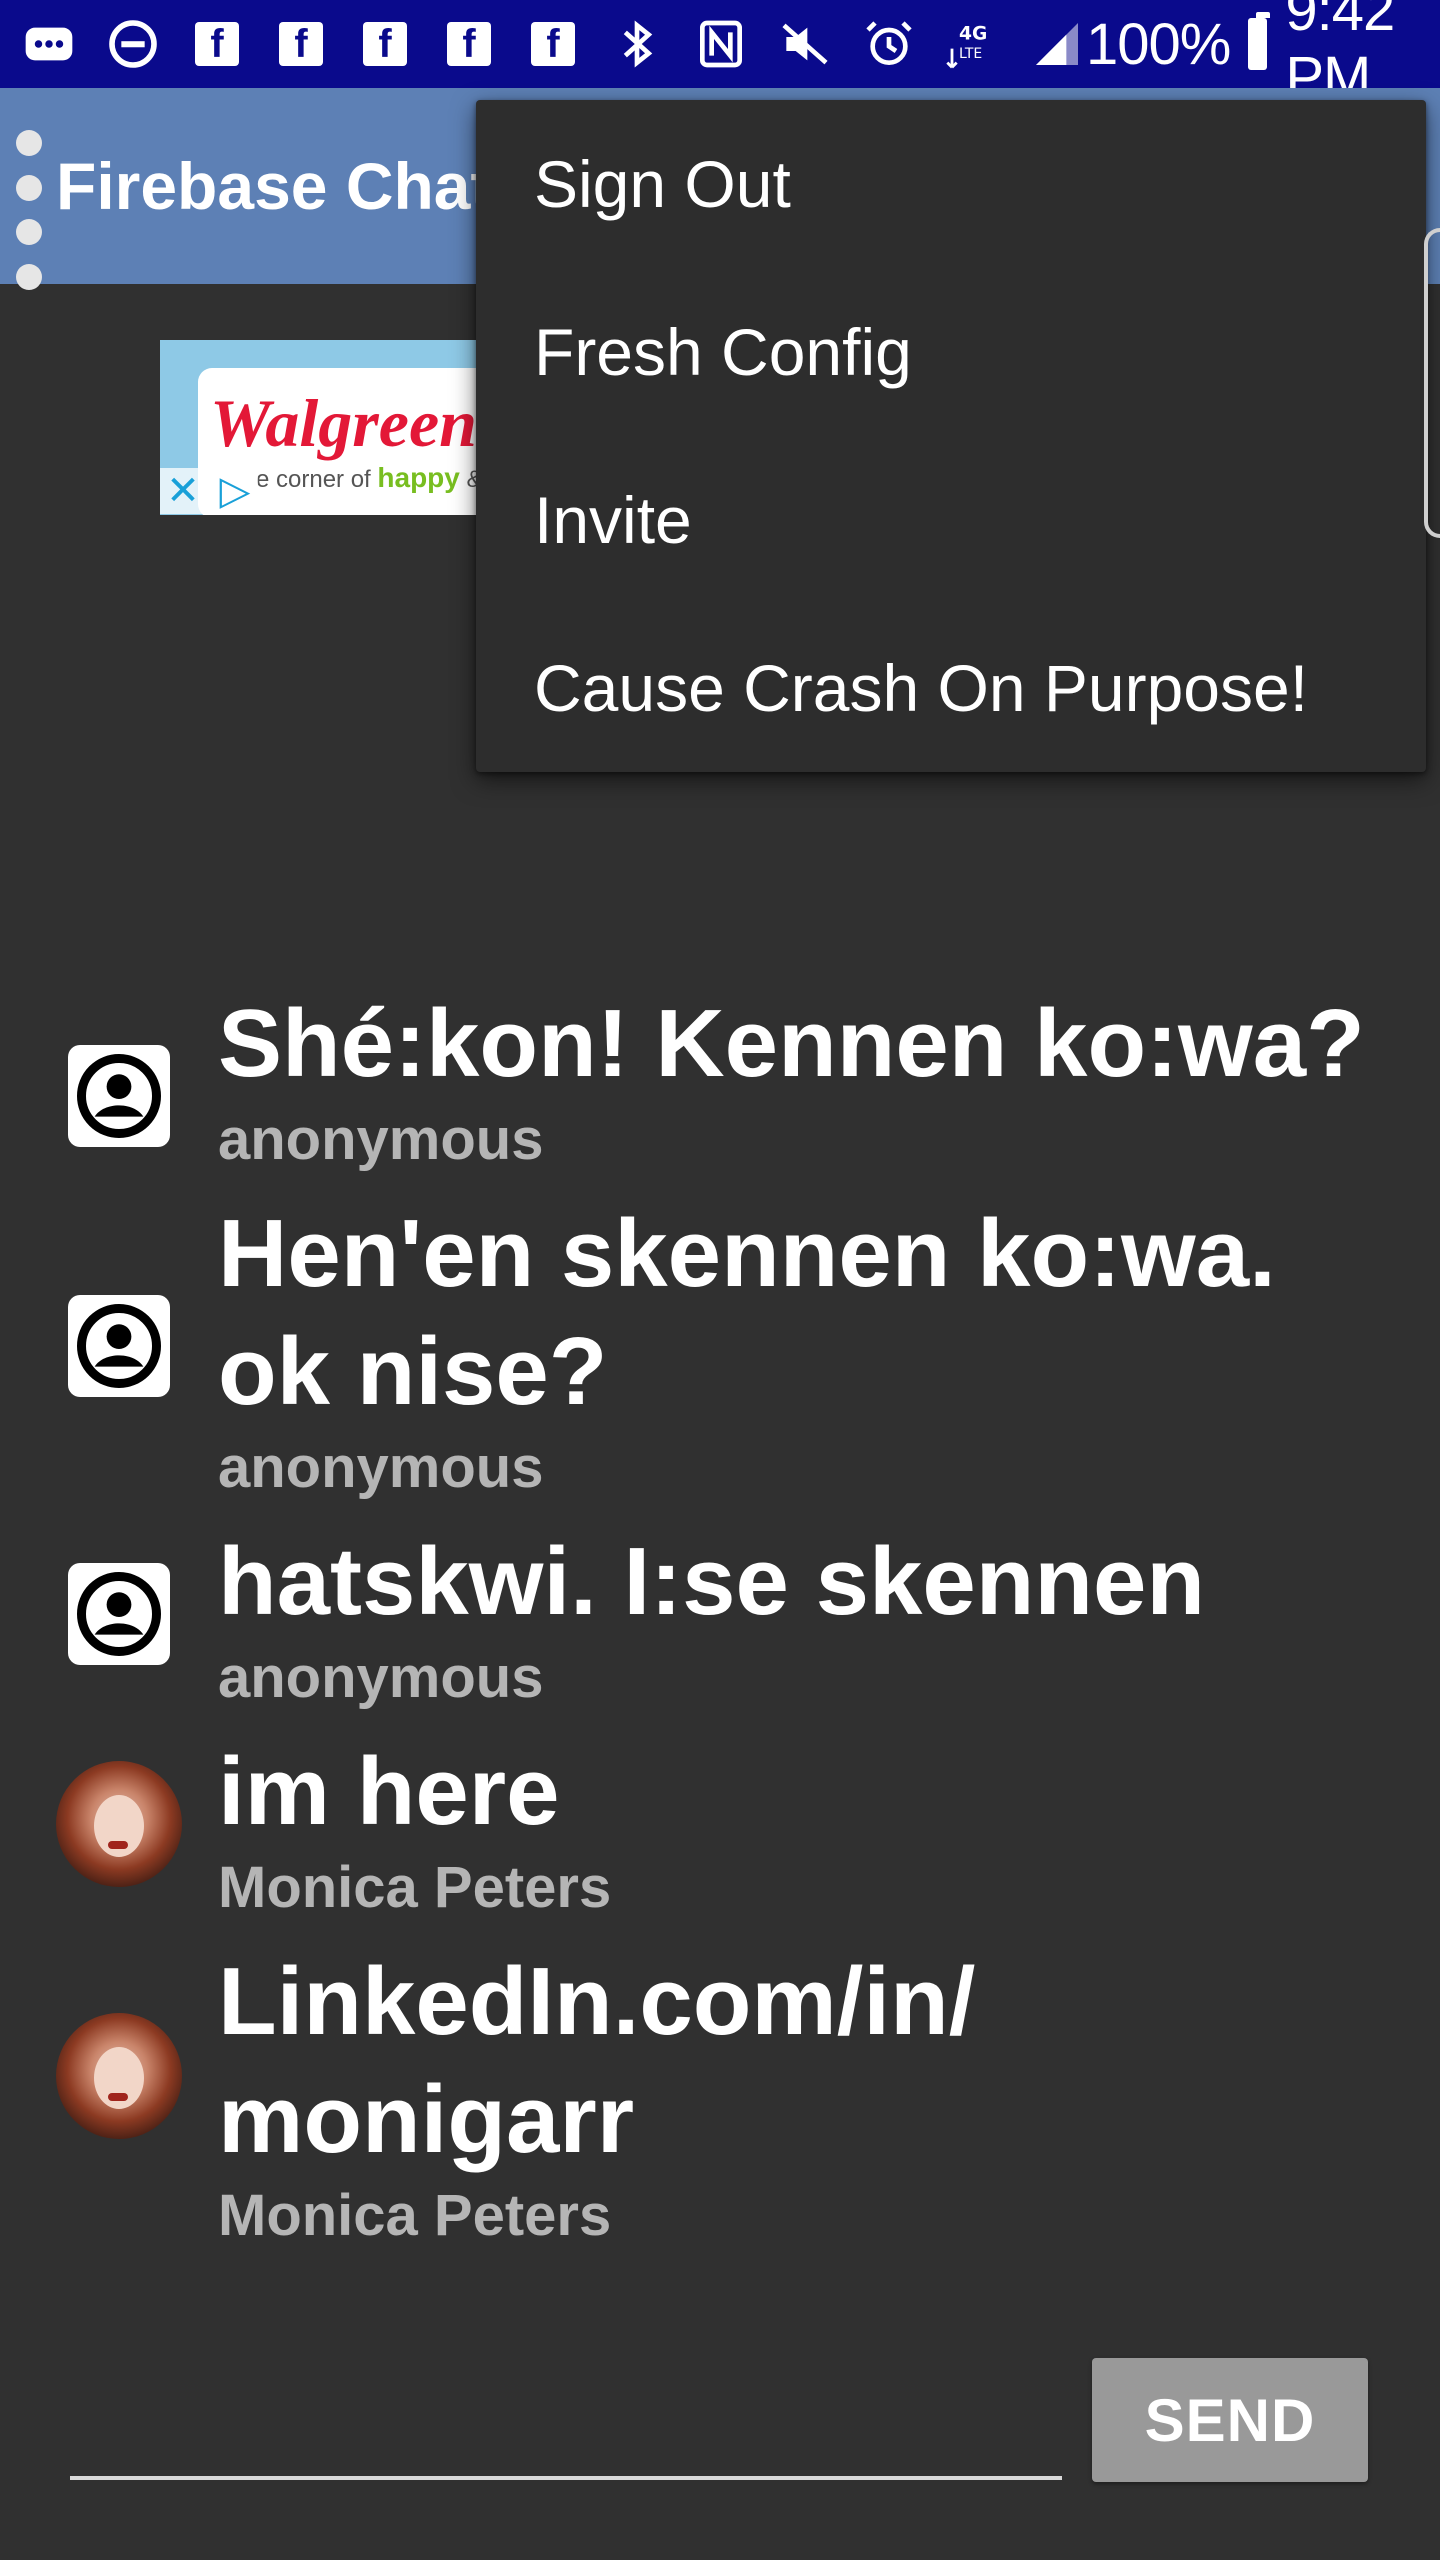 This screenshot has height=2560, width=1440. I want to click on do-not-disturb-icon, so click(133, 44).